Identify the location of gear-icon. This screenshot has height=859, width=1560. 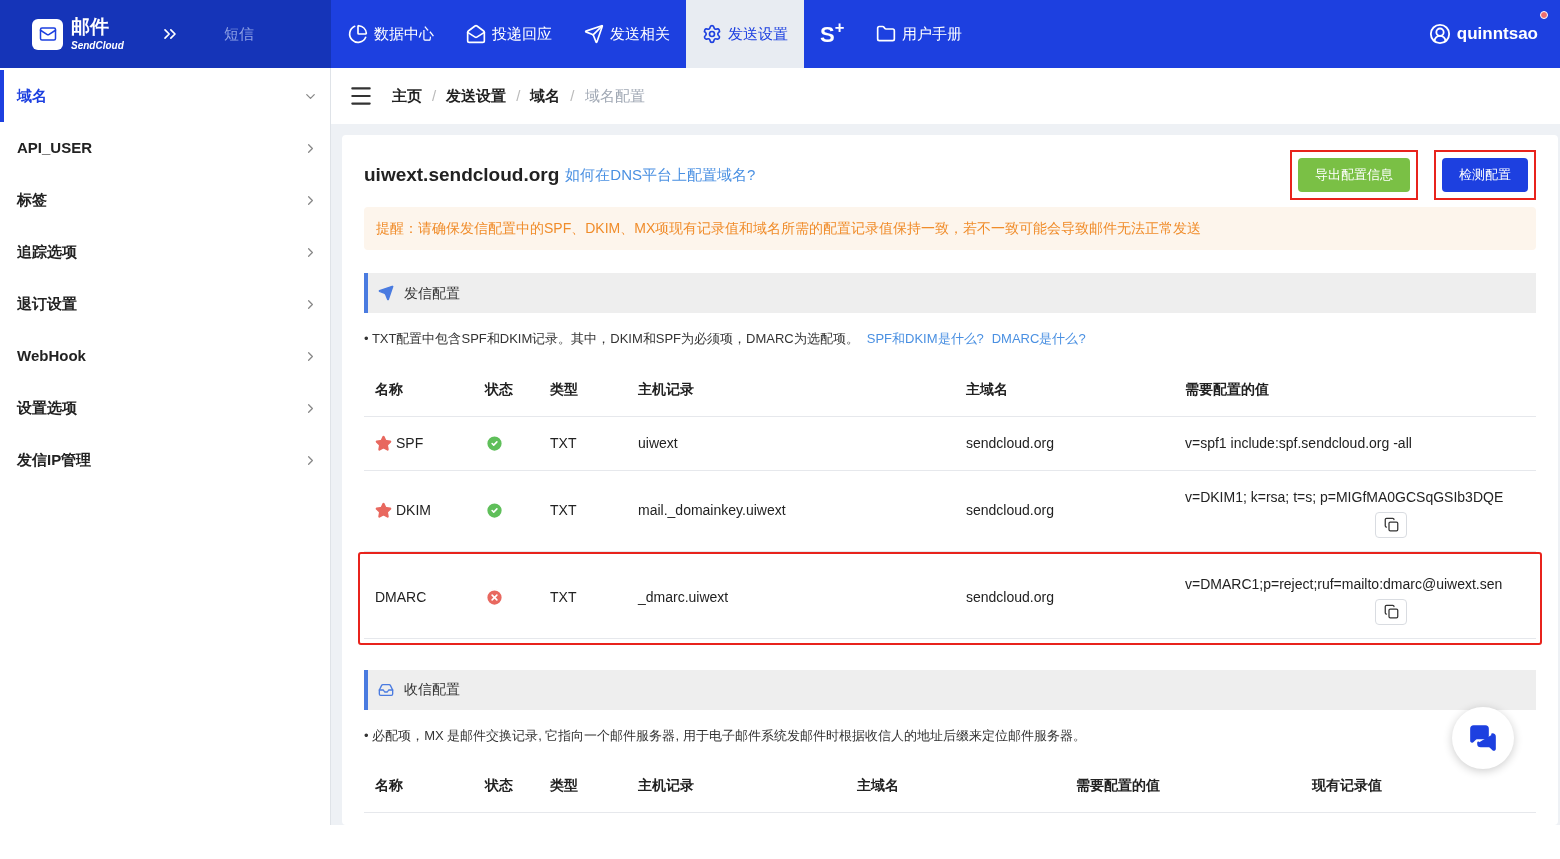
(712, 34).